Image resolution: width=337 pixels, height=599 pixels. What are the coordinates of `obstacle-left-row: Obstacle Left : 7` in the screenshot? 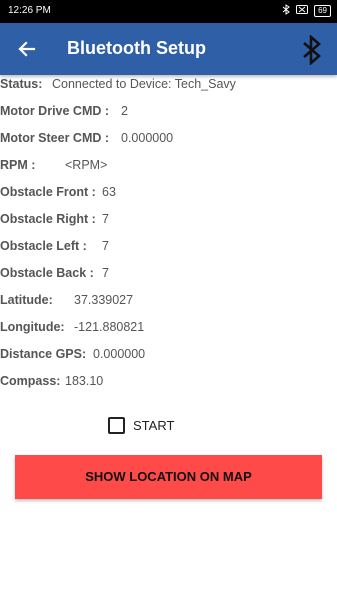 It's located at (54, 249).